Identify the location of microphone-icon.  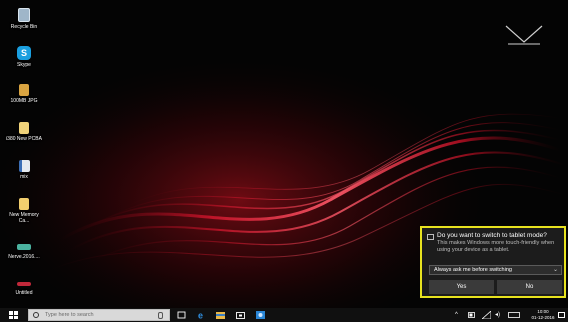
(160, 315).